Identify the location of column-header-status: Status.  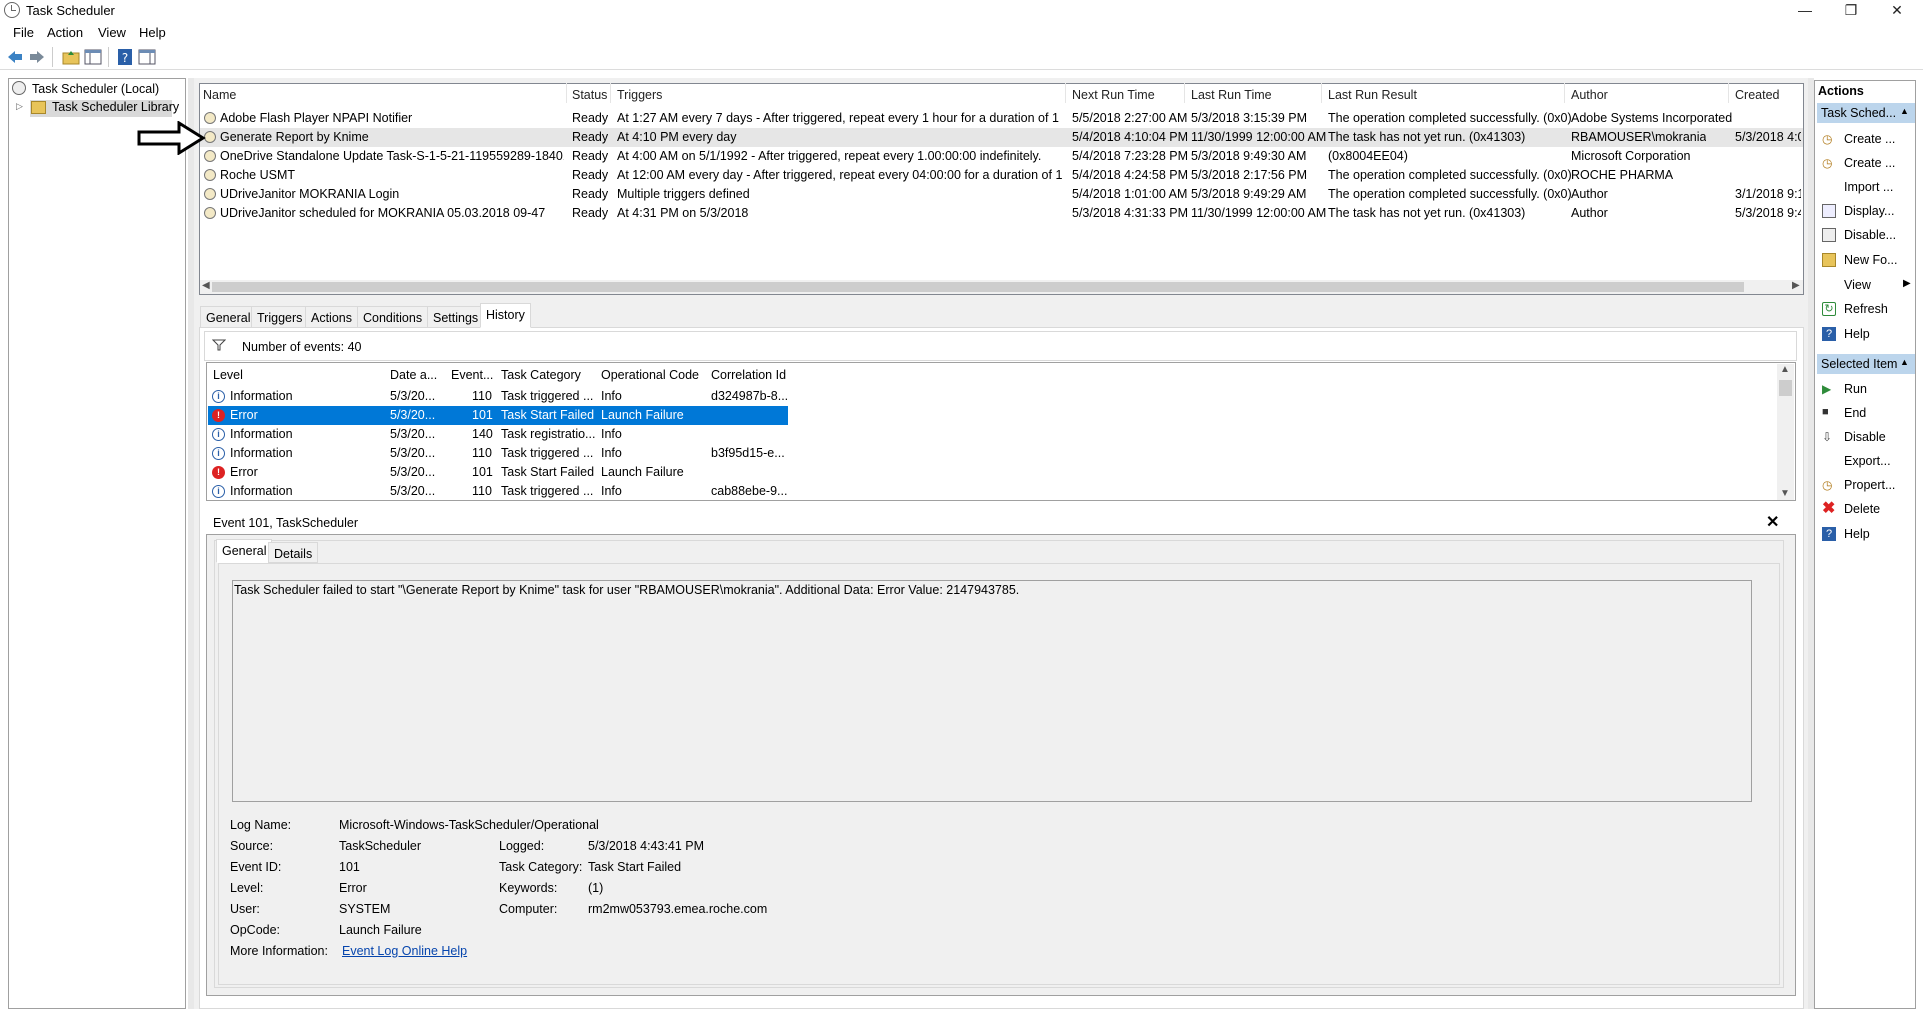
(589, 95).